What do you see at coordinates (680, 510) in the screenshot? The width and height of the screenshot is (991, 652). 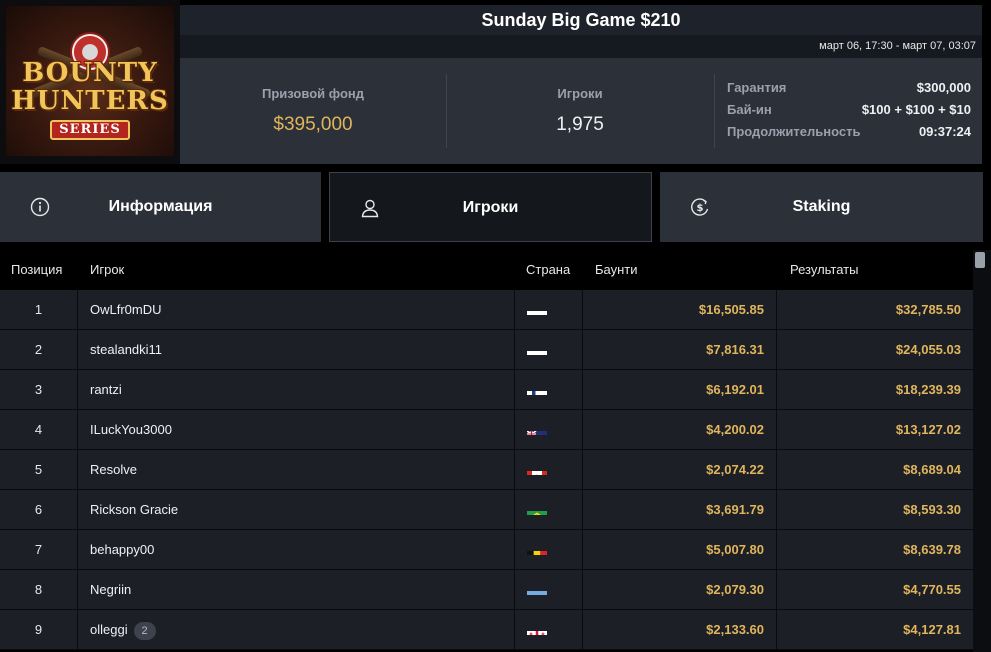 I see `row-bounty: $3,691.79` at bounding box center [680, 510].